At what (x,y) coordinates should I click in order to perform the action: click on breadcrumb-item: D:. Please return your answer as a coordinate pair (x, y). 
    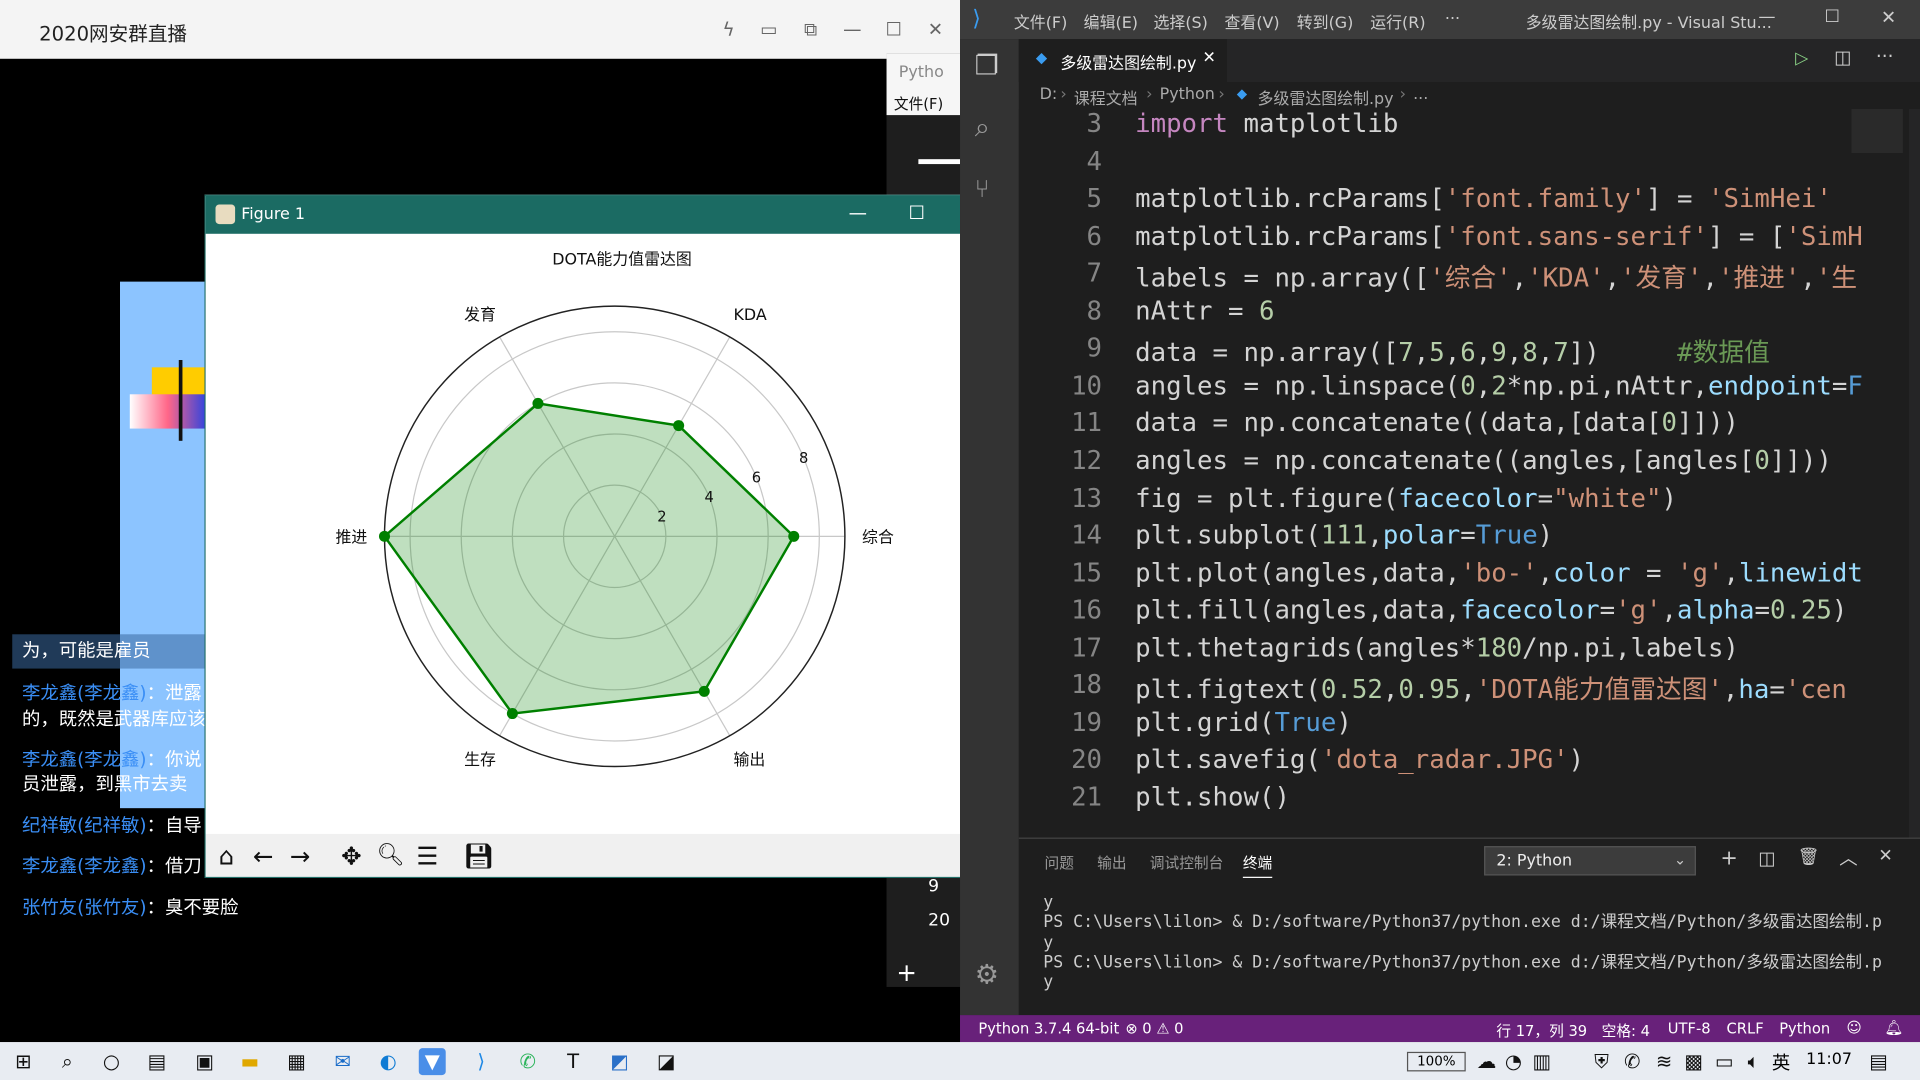
    Looking at the image, I should click on (1049, 95).